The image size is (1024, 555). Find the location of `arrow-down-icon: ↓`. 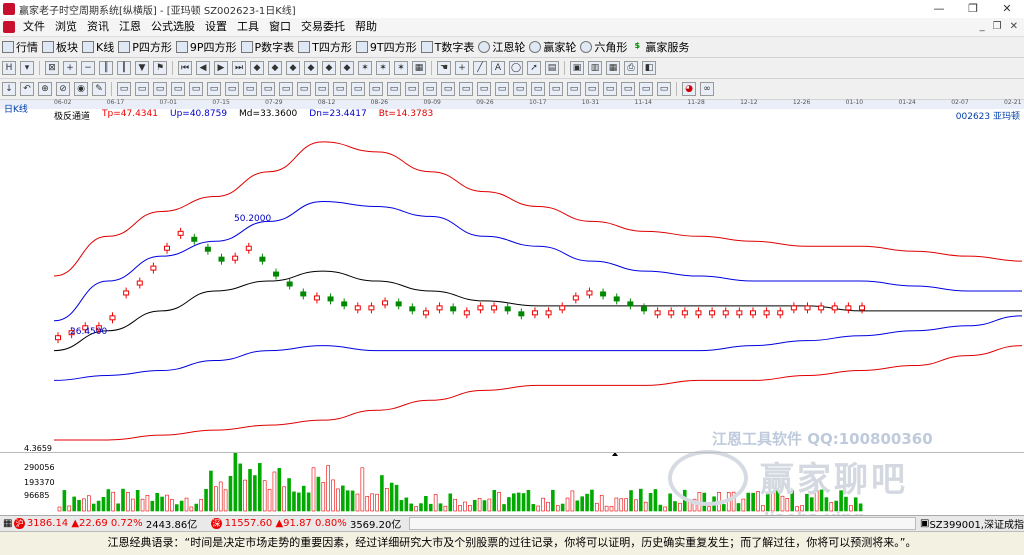

arrow-down-icon: ↓ is located at coordinates (9, 89).